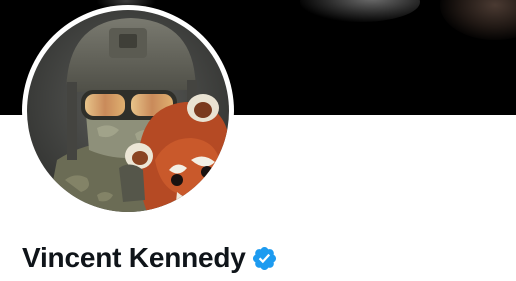  I want to click on verified-badge-icon, so click(264, 258).